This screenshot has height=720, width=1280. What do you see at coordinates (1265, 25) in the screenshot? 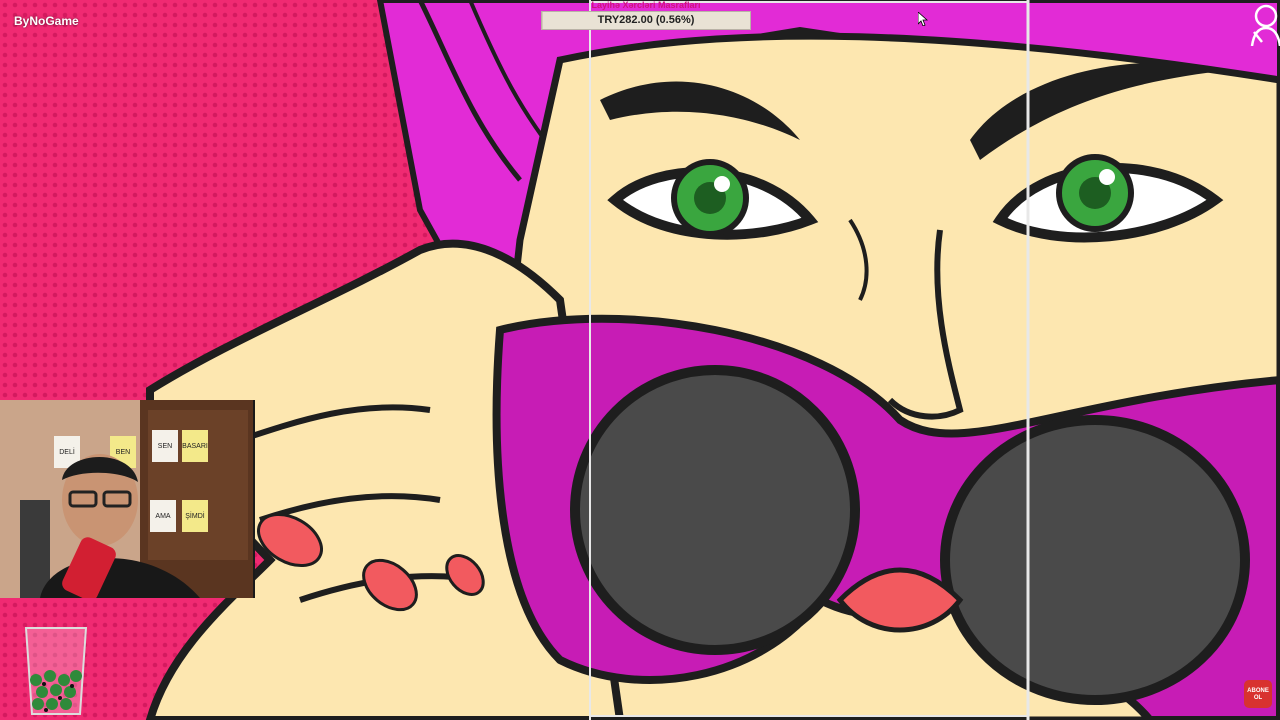
I see `streamer-avatar-icon` at bounding box center [1265, 25].